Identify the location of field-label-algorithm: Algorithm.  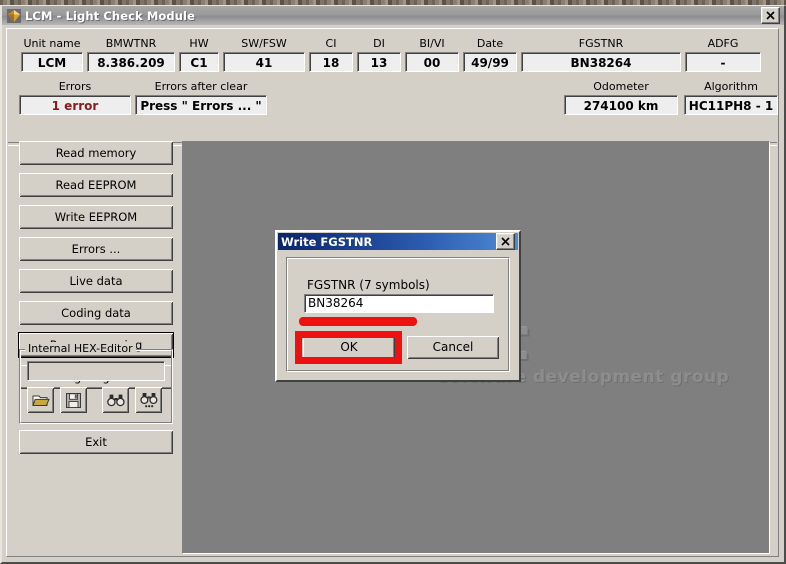
(731, 86).